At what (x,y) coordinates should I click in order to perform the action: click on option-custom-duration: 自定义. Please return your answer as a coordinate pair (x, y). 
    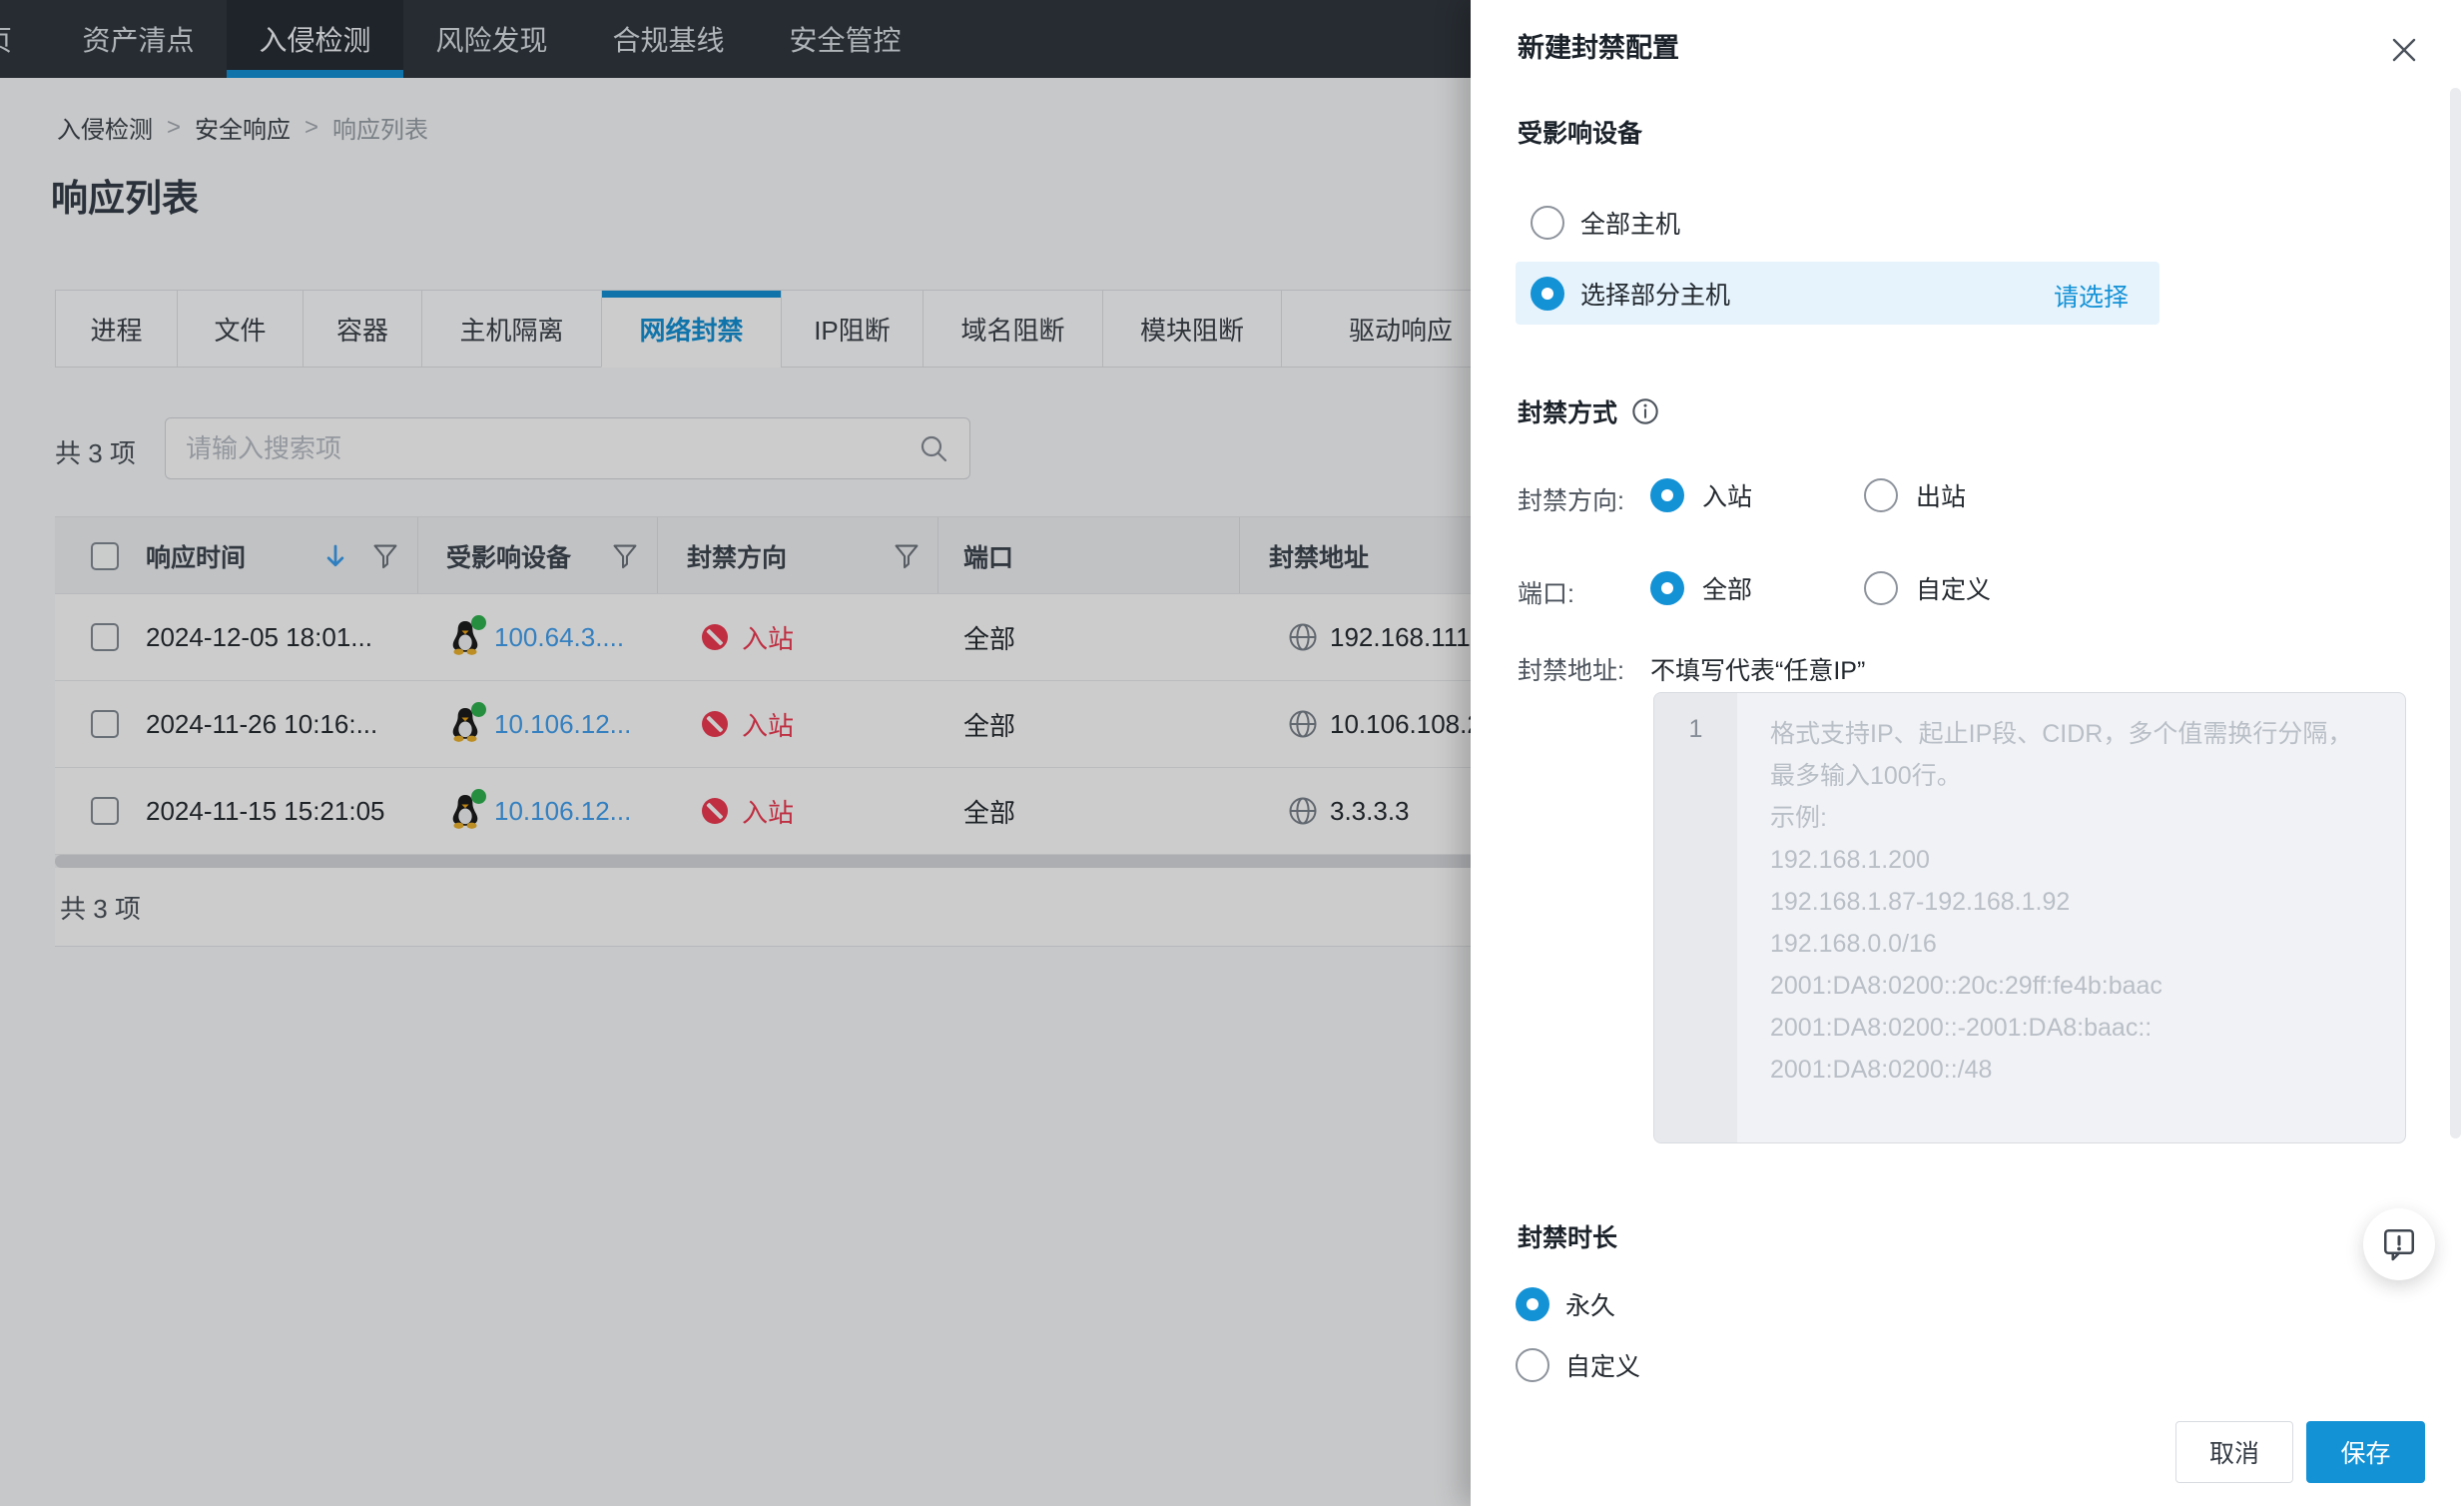
    Looking at the image, I should click on (1578, 1365).